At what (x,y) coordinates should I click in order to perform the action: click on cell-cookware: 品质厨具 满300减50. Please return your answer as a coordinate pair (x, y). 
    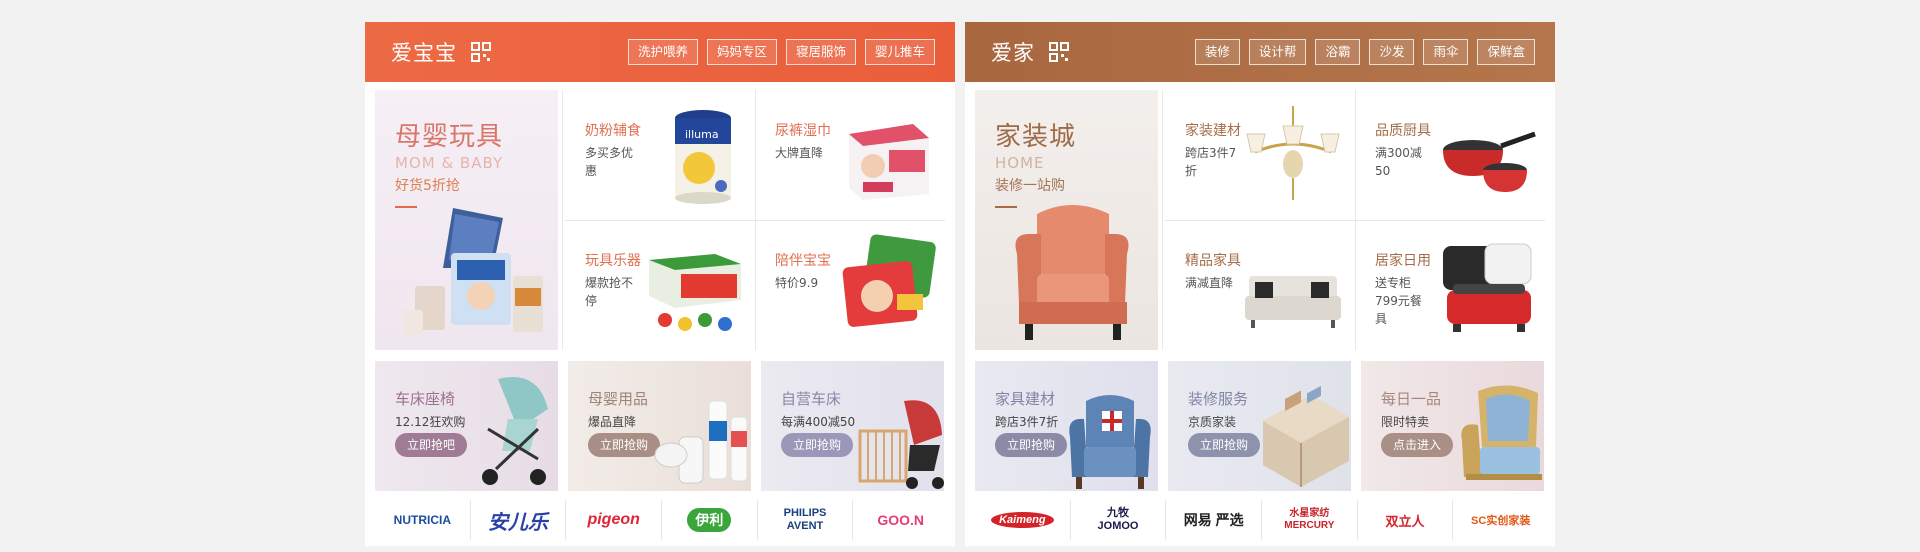
    Looking at the image, I should click on (1449, 155).